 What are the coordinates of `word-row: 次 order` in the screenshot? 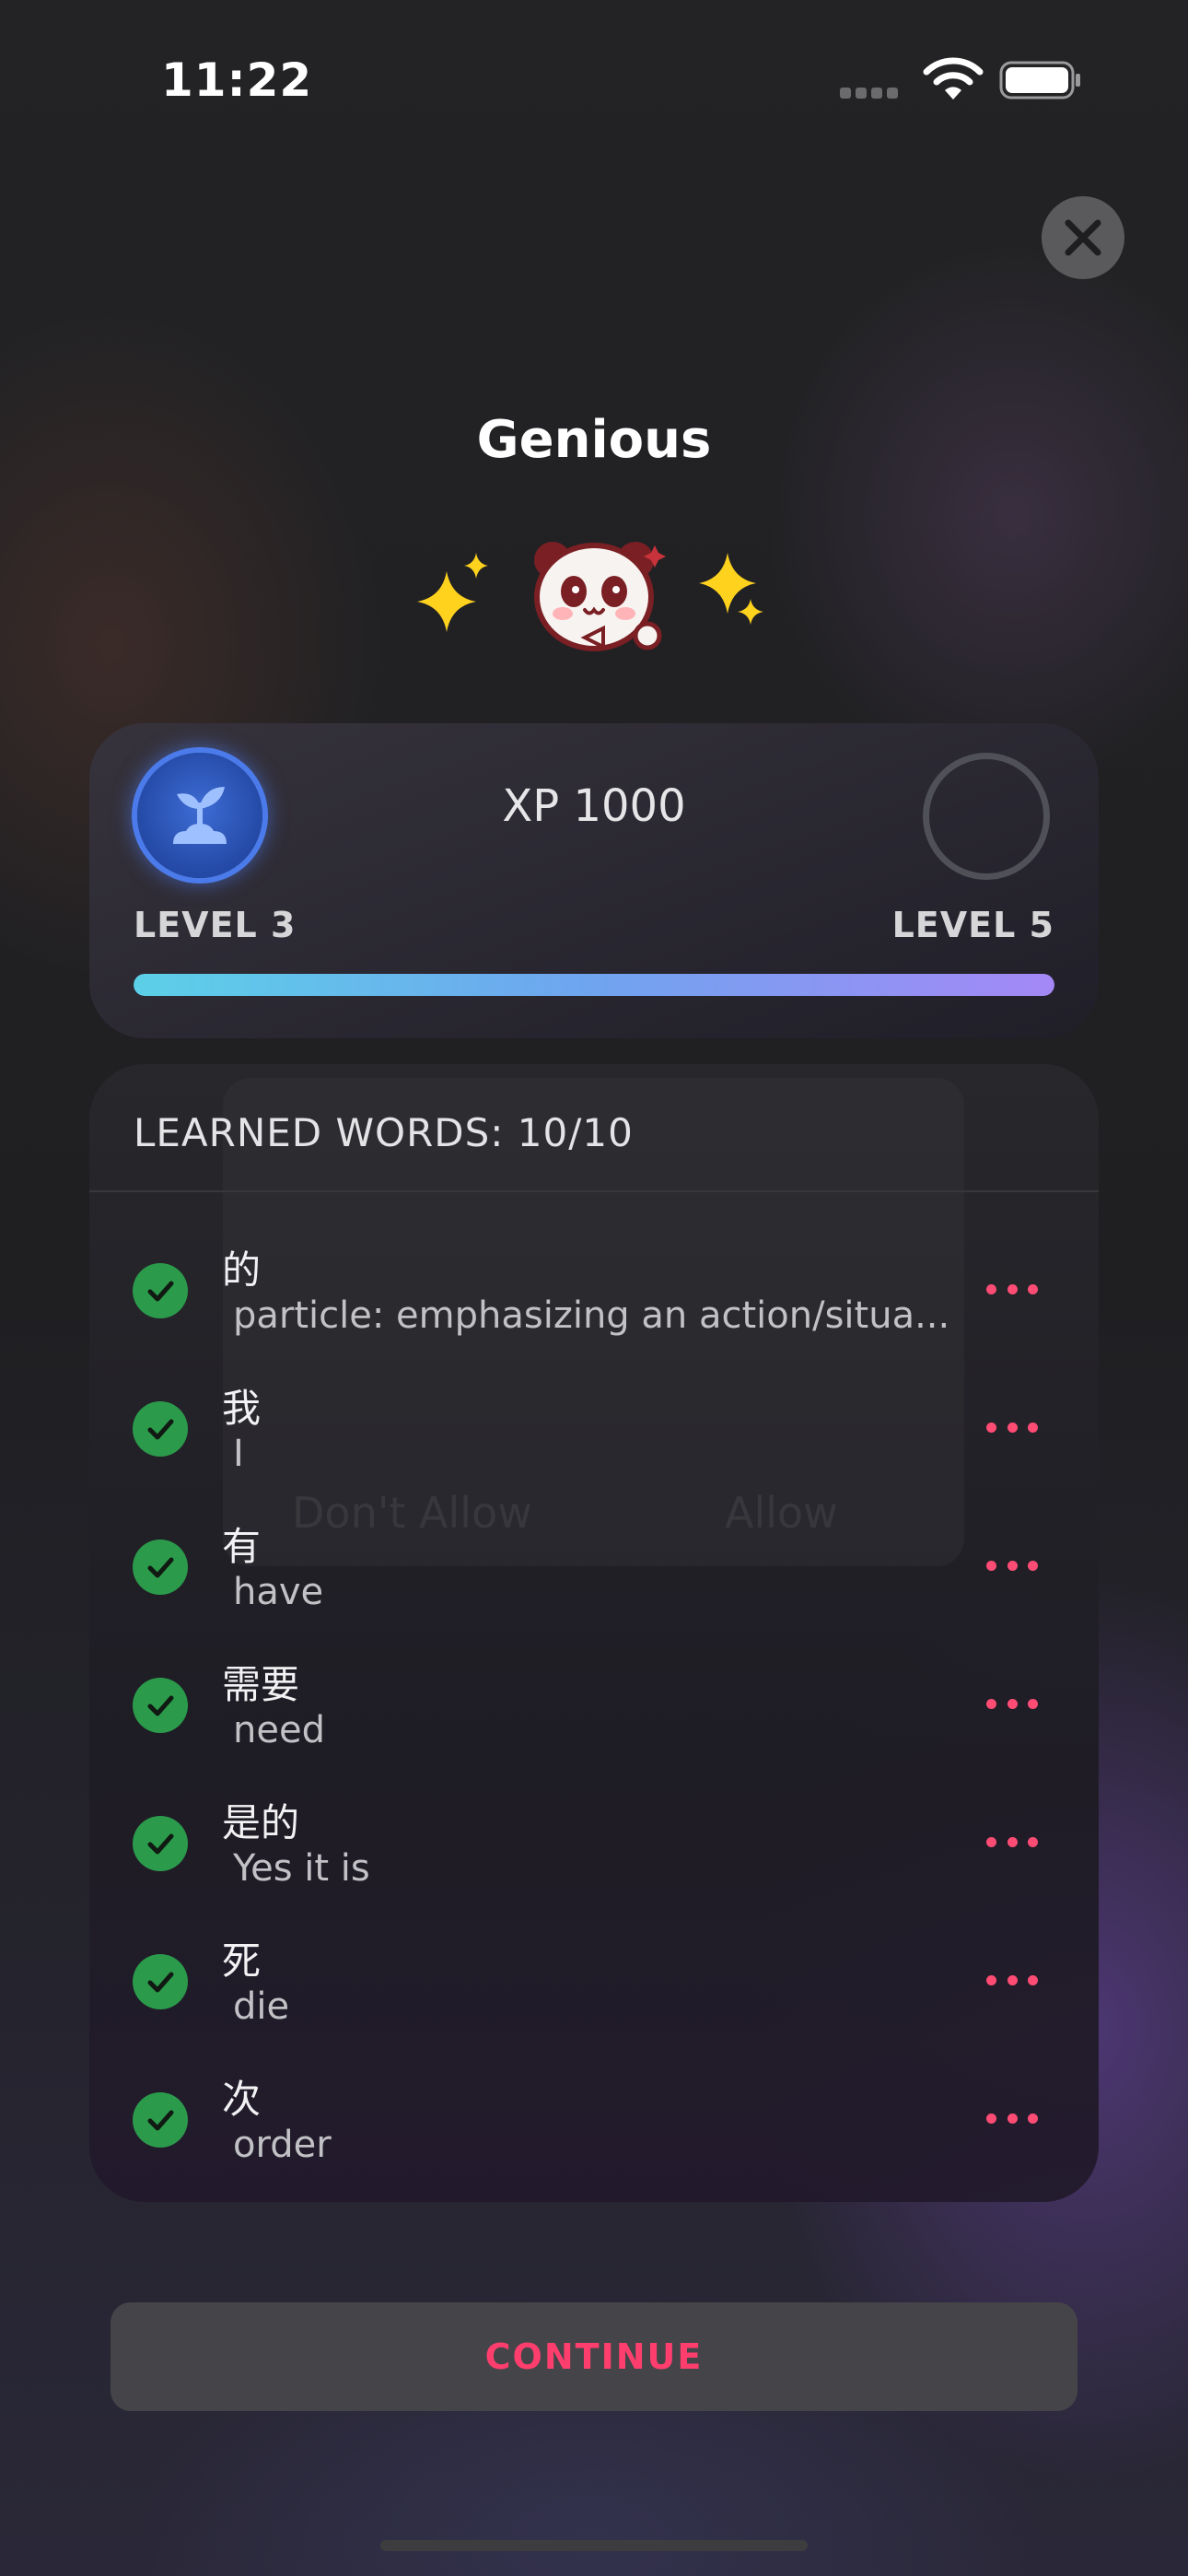 It's located at (594, 2119).